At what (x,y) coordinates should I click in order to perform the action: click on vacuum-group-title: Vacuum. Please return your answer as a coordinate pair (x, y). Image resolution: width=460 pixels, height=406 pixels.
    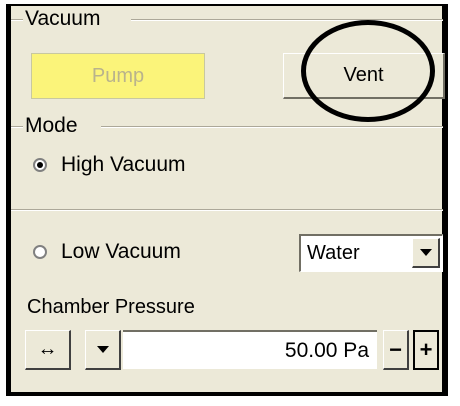
    Looking at the image, I should click on (63, 18).